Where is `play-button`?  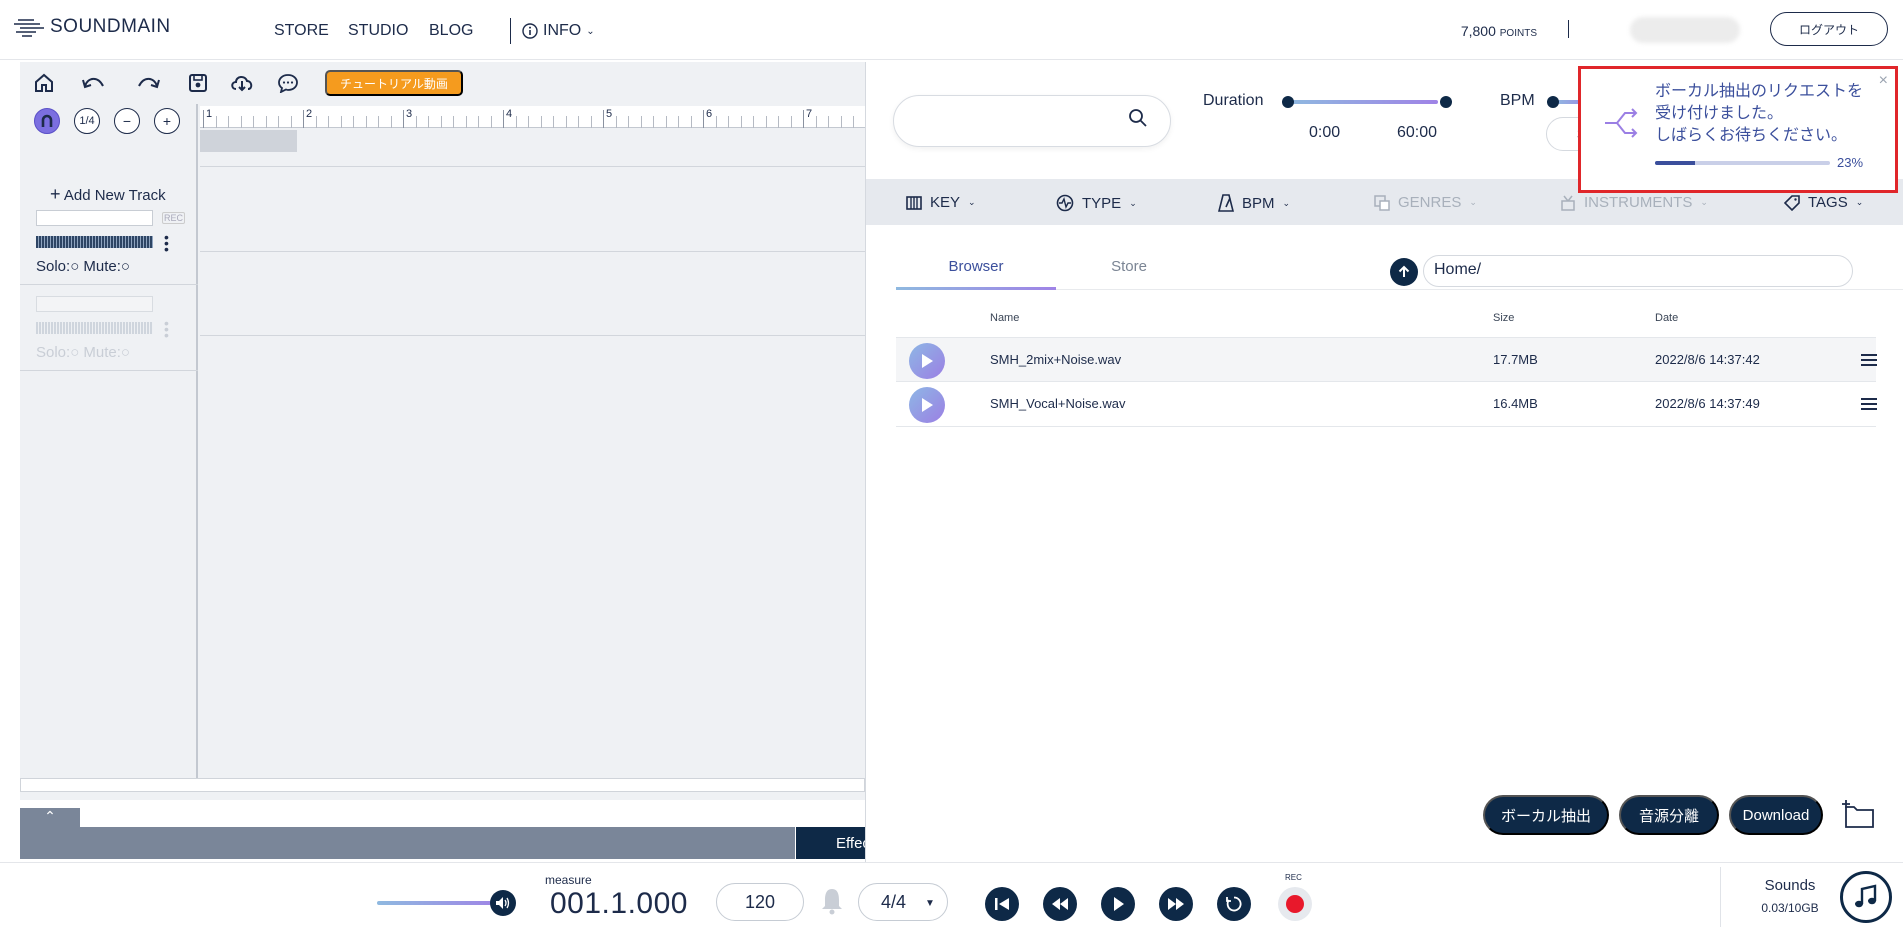 play-button is located at coordinates (1118, 904).